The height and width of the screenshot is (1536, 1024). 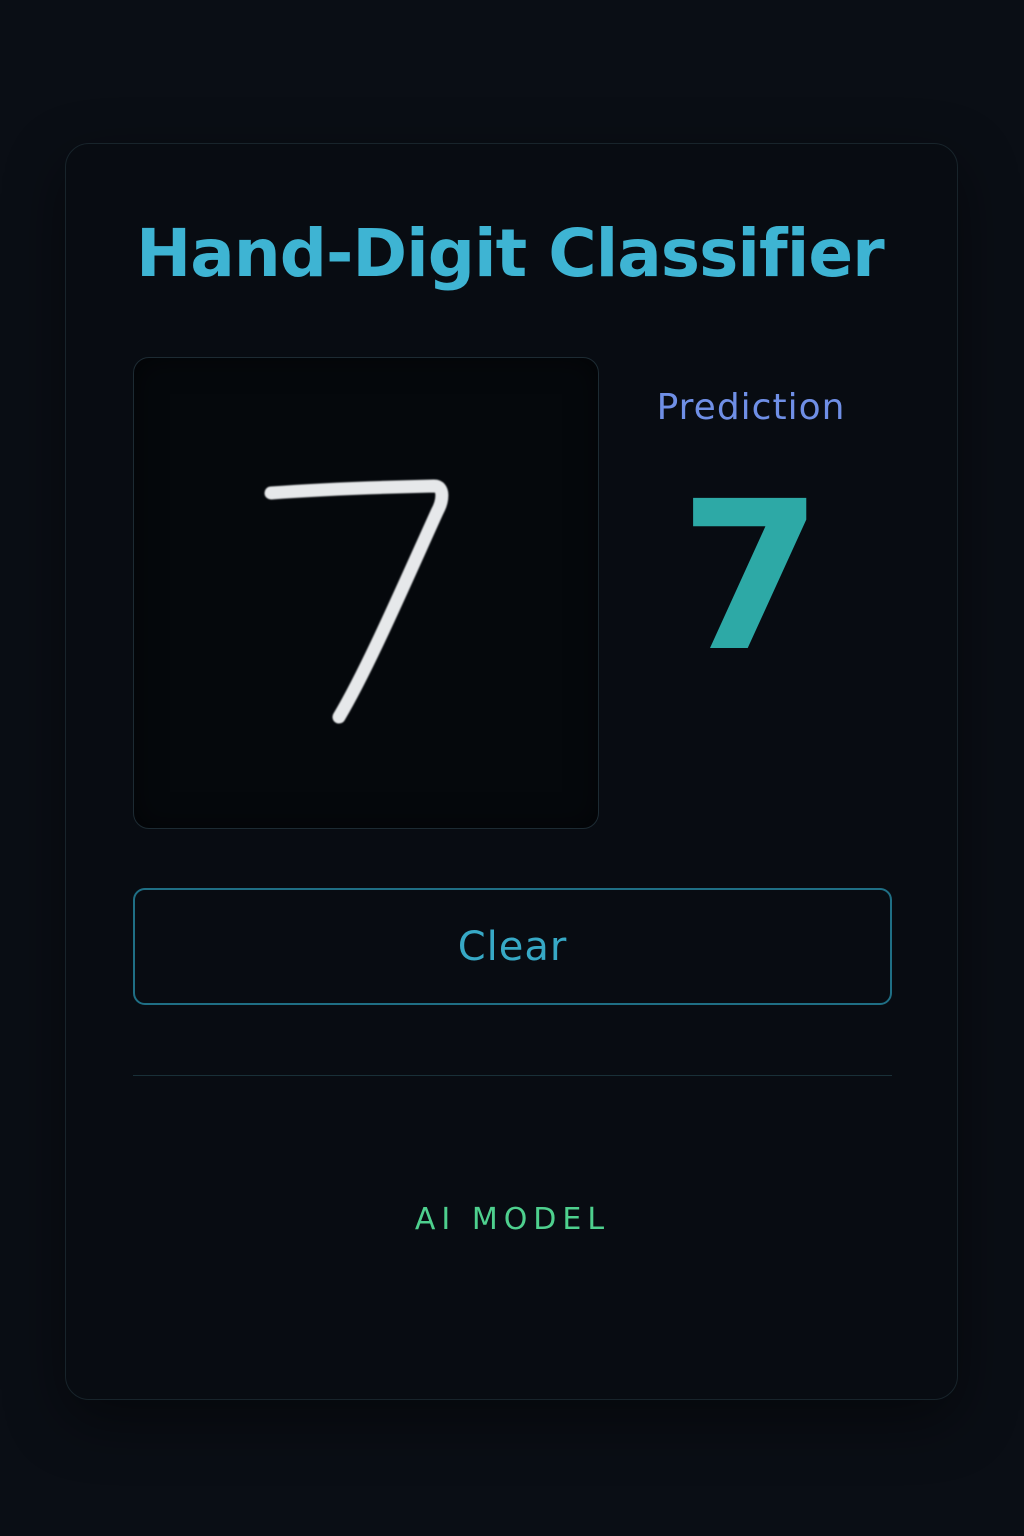 I want to click on prediction-value: 7, so click(x=751, y=577).